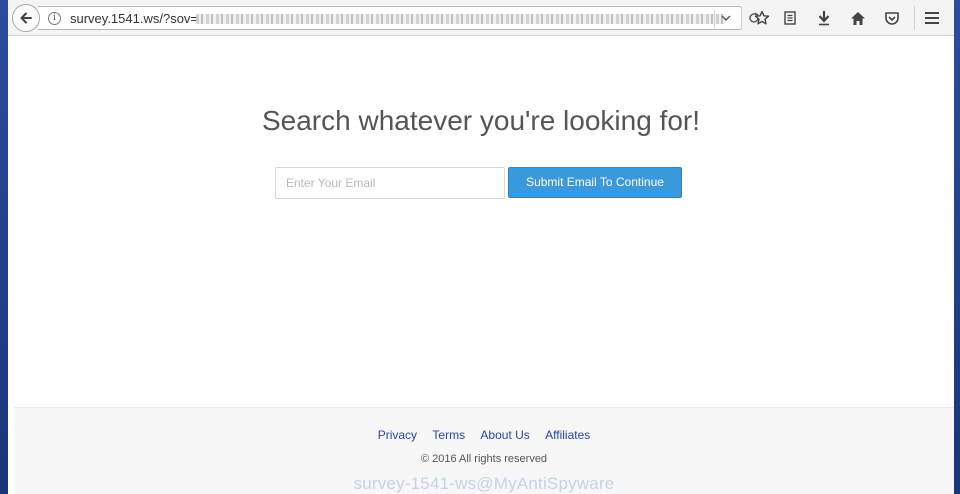 This screenshot has height=494, width=960. Describe the element at coordinates (762, 18) in the screenshot. I see `bookmark-star-icon` at that location.